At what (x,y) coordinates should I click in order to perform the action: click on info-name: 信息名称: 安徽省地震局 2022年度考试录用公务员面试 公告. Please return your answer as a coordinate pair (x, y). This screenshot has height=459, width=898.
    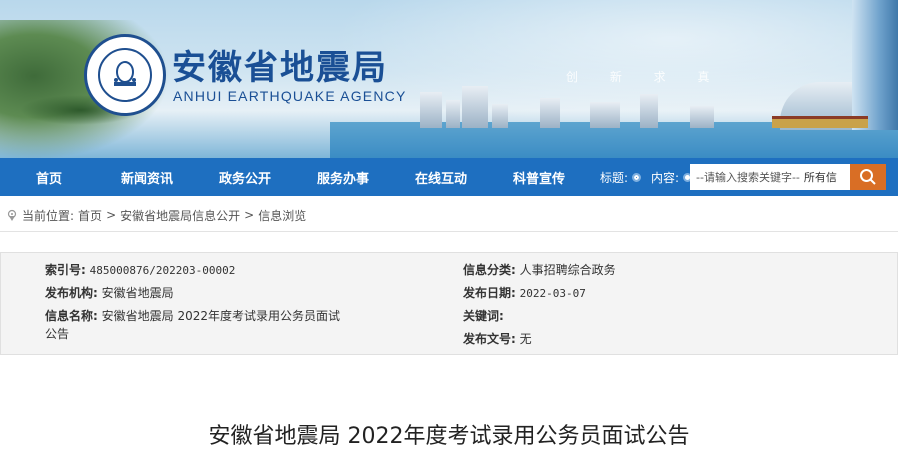
    Looking at the image, I should click on (205, 325).